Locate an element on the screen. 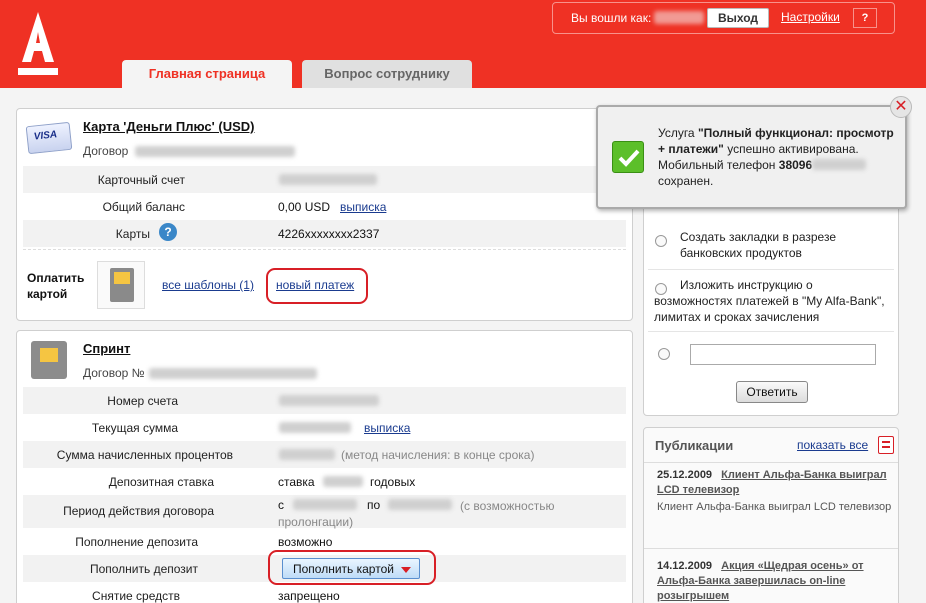 This screenshot has height=603, width=926. rate-redacted is located at coordinates (343, 481).